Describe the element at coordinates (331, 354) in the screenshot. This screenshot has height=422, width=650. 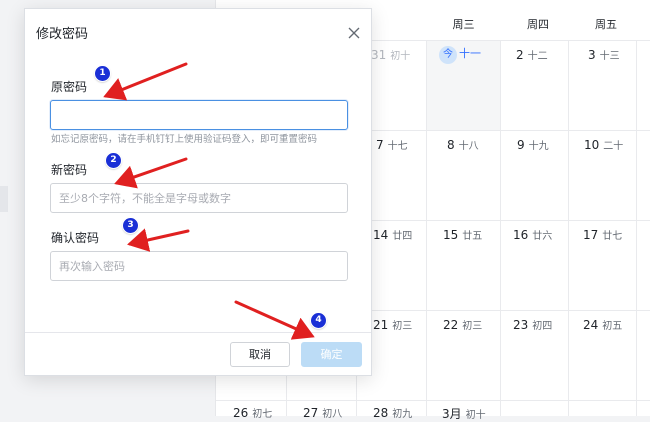
I see `confirm-button: 确定` at that location.